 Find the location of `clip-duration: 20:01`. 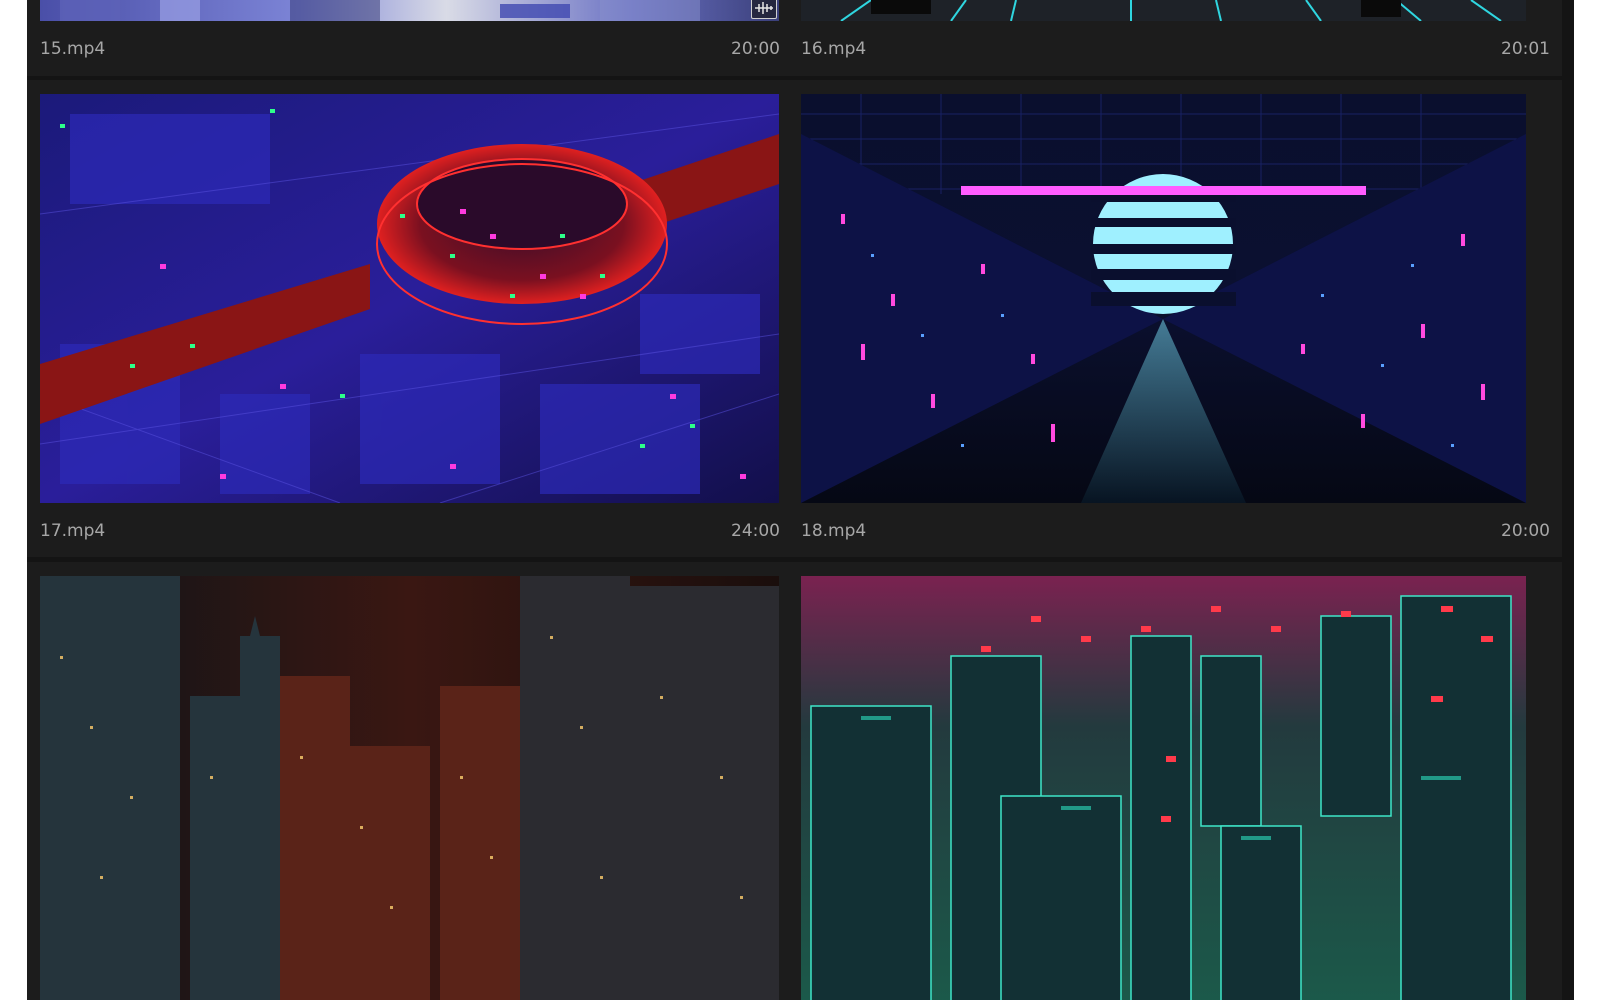

clip-duration: 20:01 is located at coordinates (1525, 49).